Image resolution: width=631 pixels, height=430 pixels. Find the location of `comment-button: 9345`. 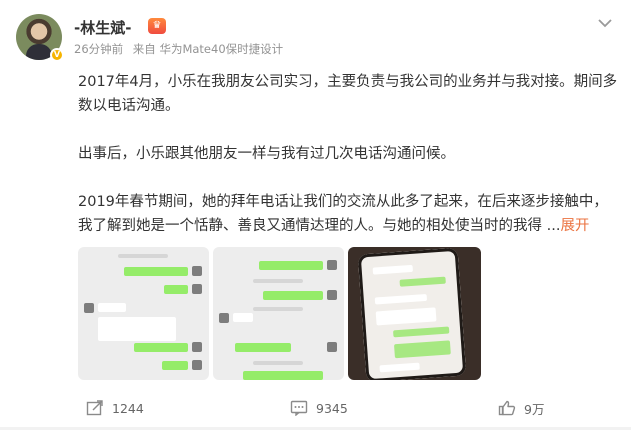

comment-button: 9345 is located at coordinates (319, 408).